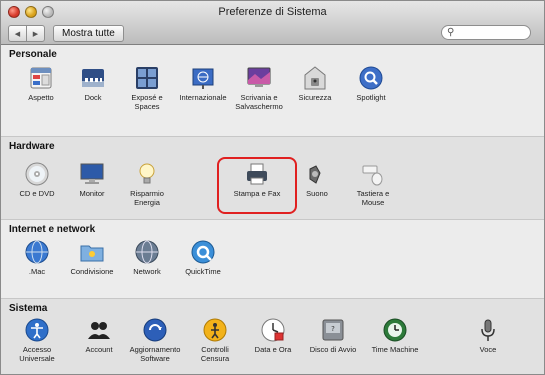 The width and height of the screenshot is (545, 375). Describe the element at coordinates (37, 354) in the screenshot. I see `pane-label: Accesso Universale` at that location.